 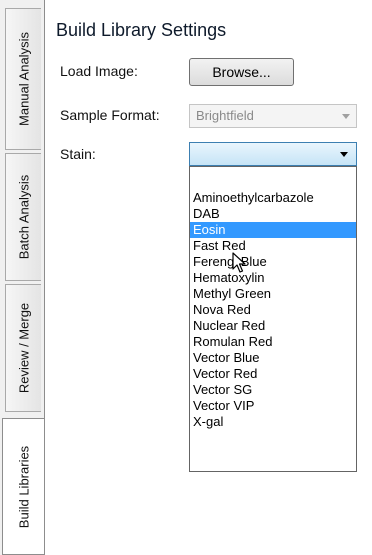 I want to click on sample-format-select: Brightfield, so click(x=273, y=116).